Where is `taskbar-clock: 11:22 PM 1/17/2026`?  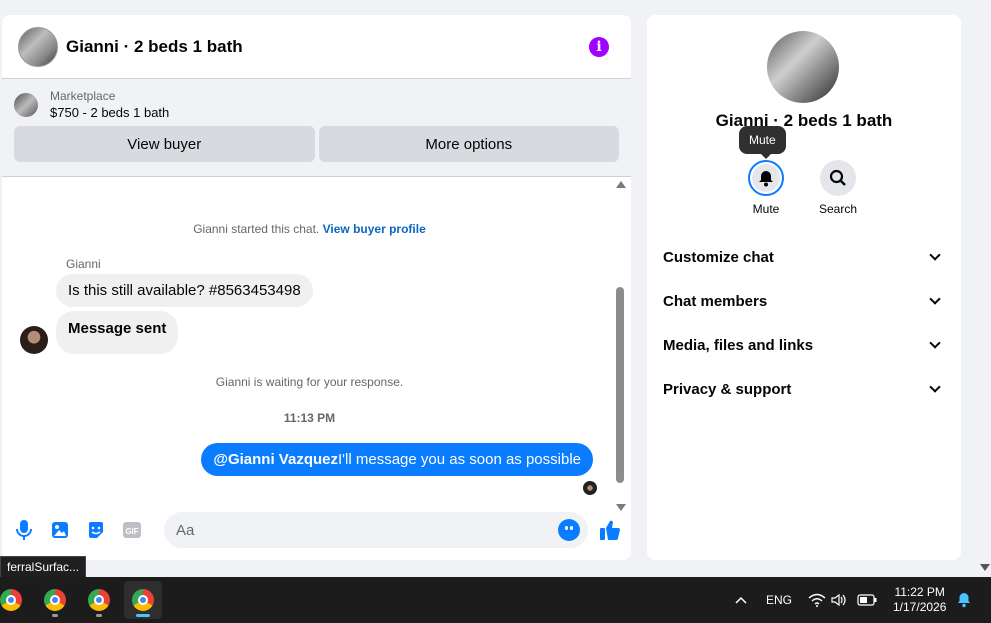
taskbar-clock: 11:22 PM 1/17/2026 is located at coordinates (919, 600).